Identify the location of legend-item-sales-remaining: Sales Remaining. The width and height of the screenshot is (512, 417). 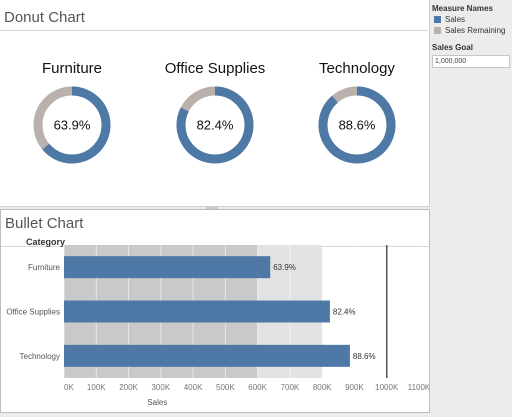
(472, 30).